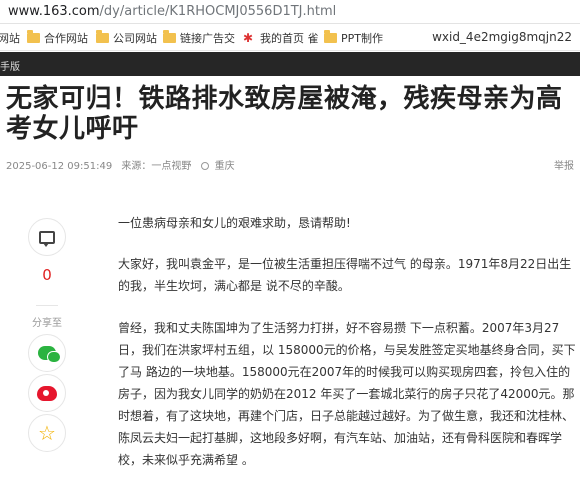 This screenshot has height=492, width=580. I want to click on wechat-icon, so click(49, 354).